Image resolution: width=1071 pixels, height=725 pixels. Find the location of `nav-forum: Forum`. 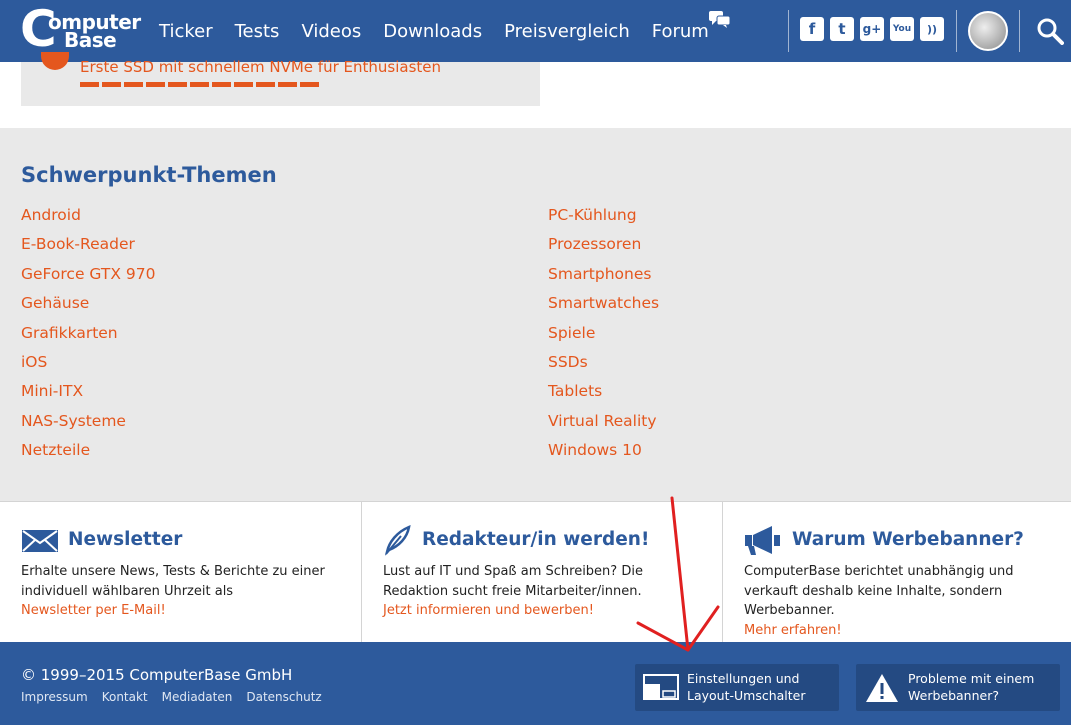

nav-forum: Forum is located at coordinates (691, 26).